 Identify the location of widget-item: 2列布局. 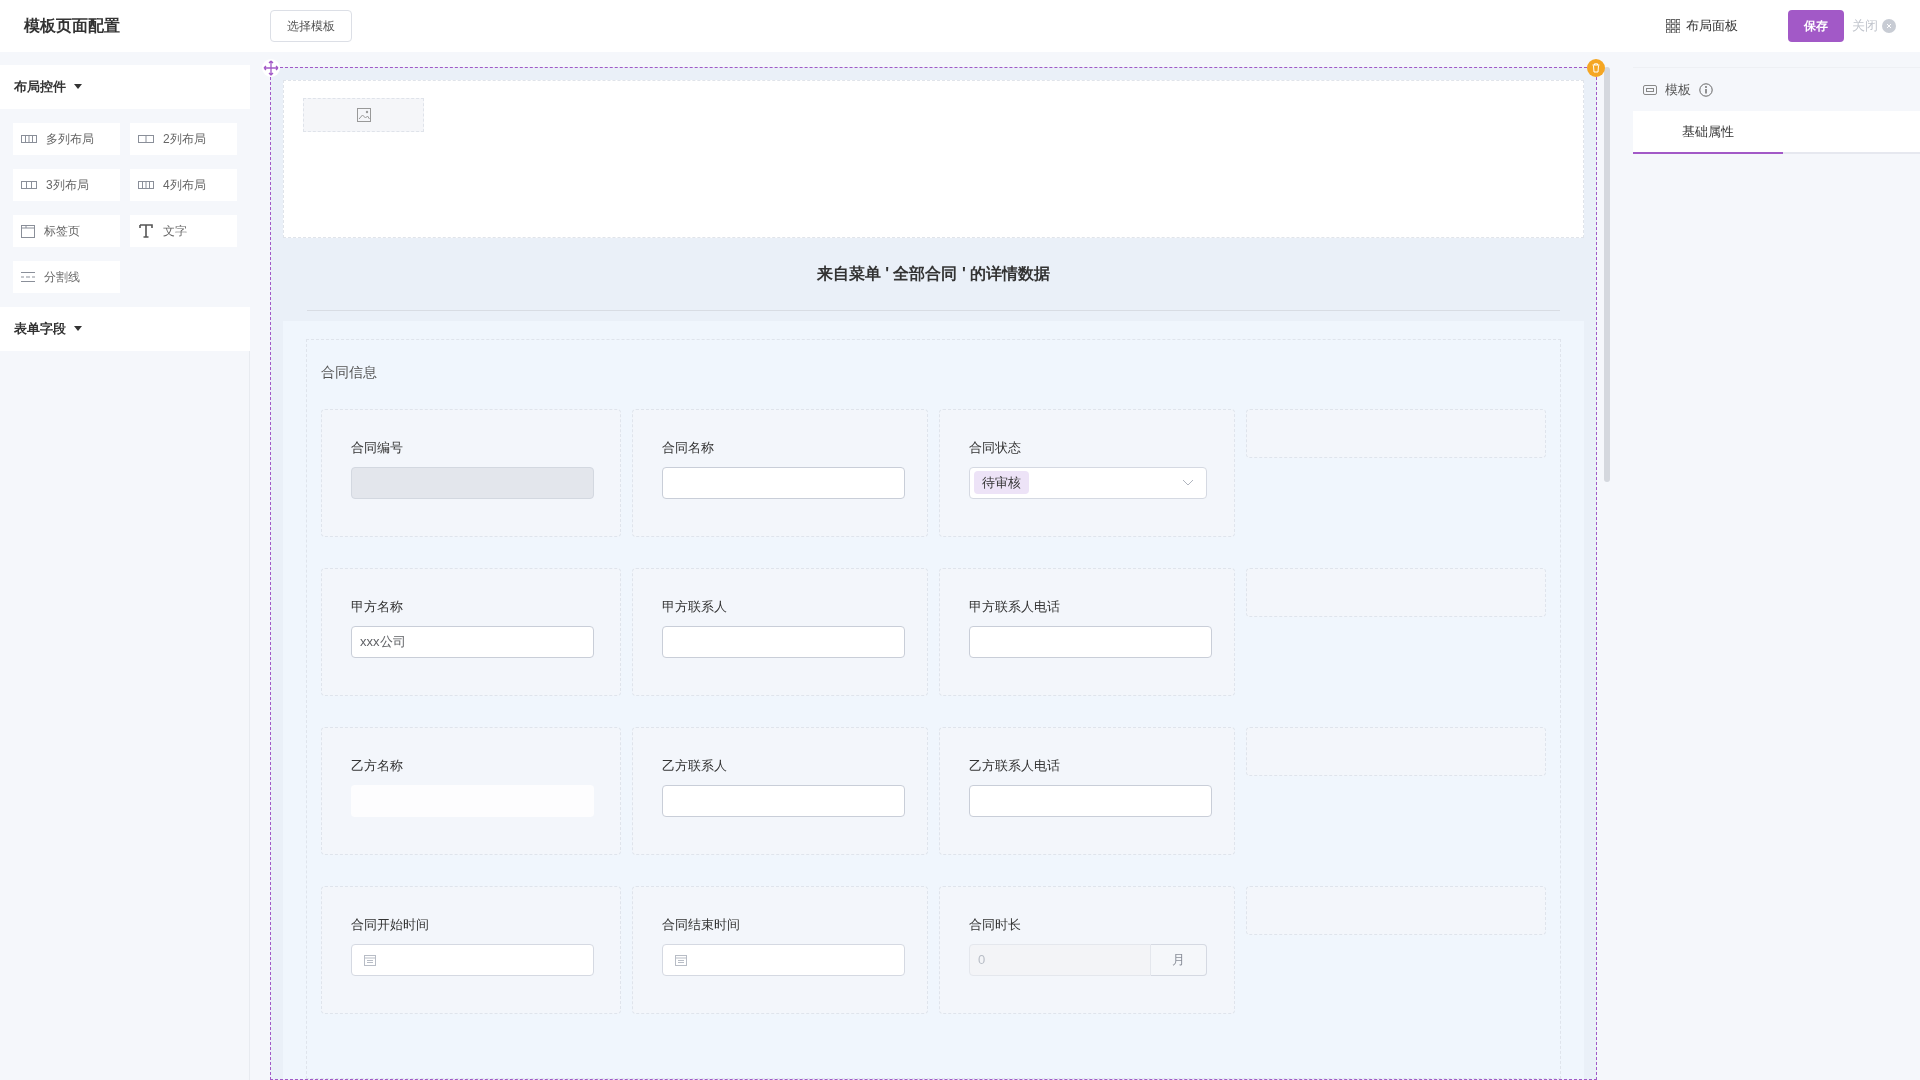
(183, 139).